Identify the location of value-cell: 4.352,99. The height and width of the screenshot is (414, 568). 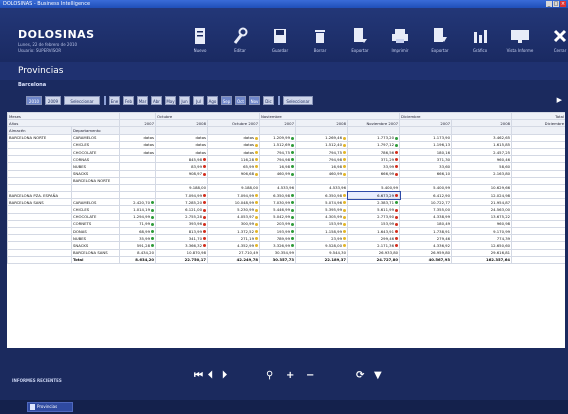
(233, 245).